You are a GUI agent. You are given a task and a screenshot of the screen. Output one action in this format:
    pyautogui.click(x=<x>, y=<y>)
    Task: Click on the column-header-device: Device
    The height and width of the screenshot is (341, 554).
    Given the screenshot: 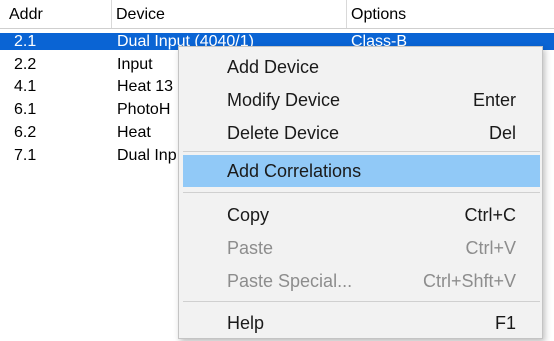 What is the action you would take?
    pyautogui.click(x=229, y=14)
    